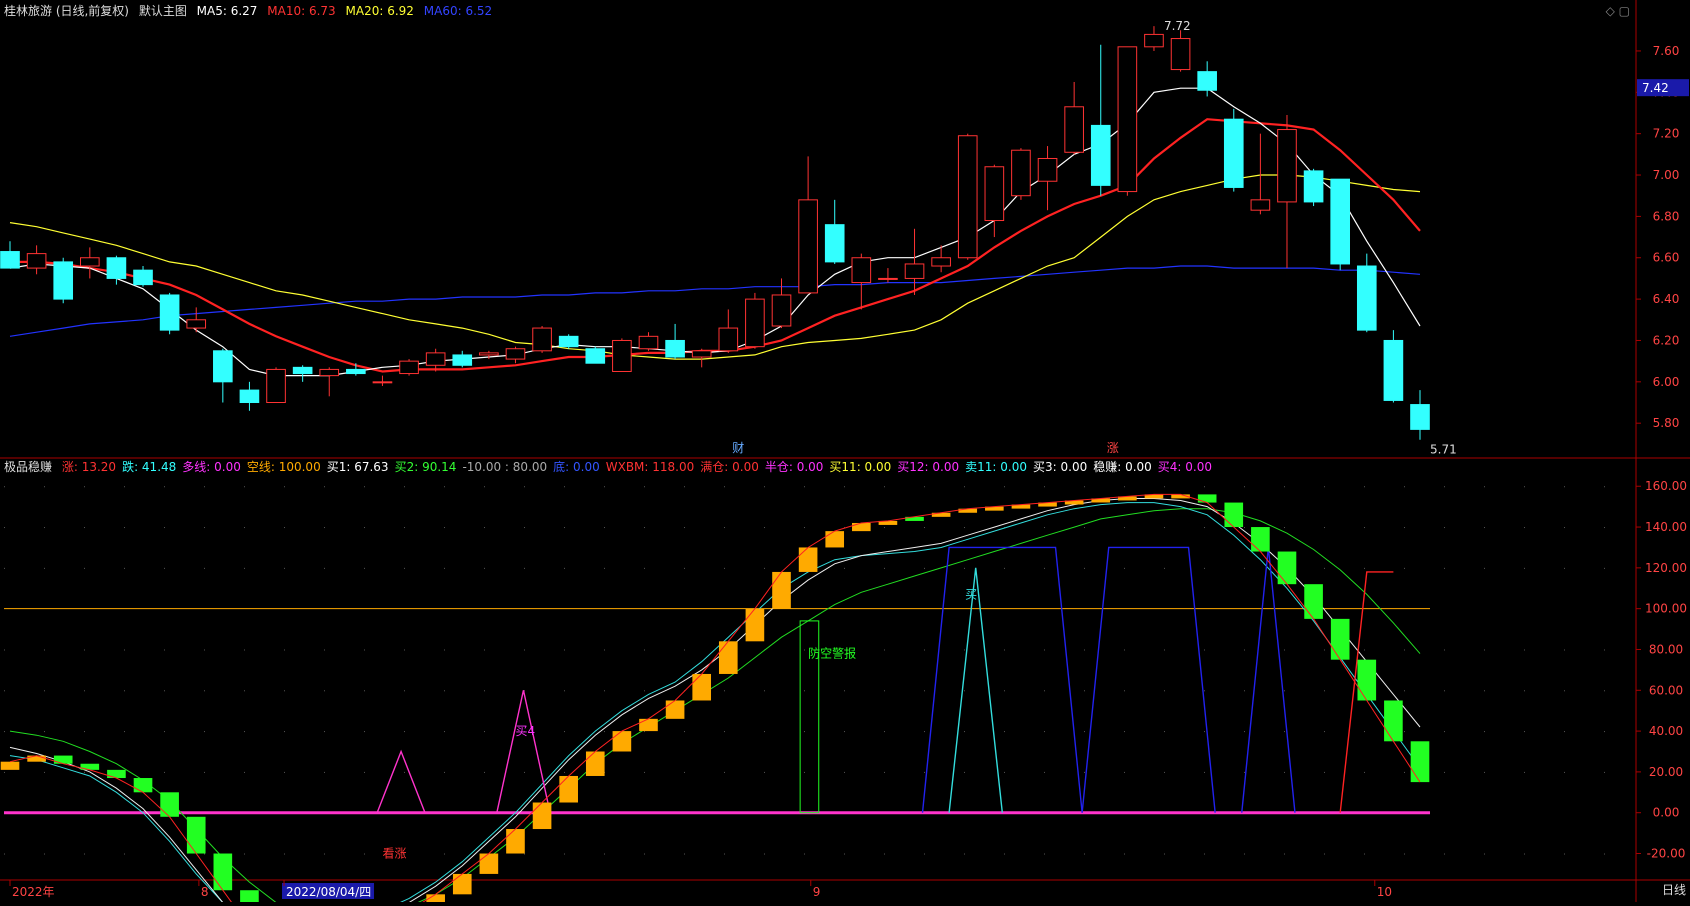 Image resolution: width=1690 pixels, height=906 pixels. I want to click on indicator-legend-item: 卖11: 0.00, so click(996, 467).